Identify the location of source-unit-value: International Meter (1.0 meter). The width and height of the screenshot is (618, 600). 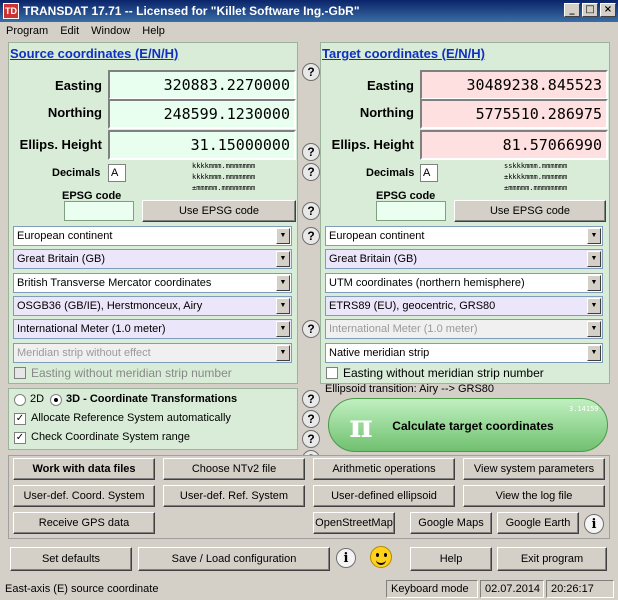
(91, 329).